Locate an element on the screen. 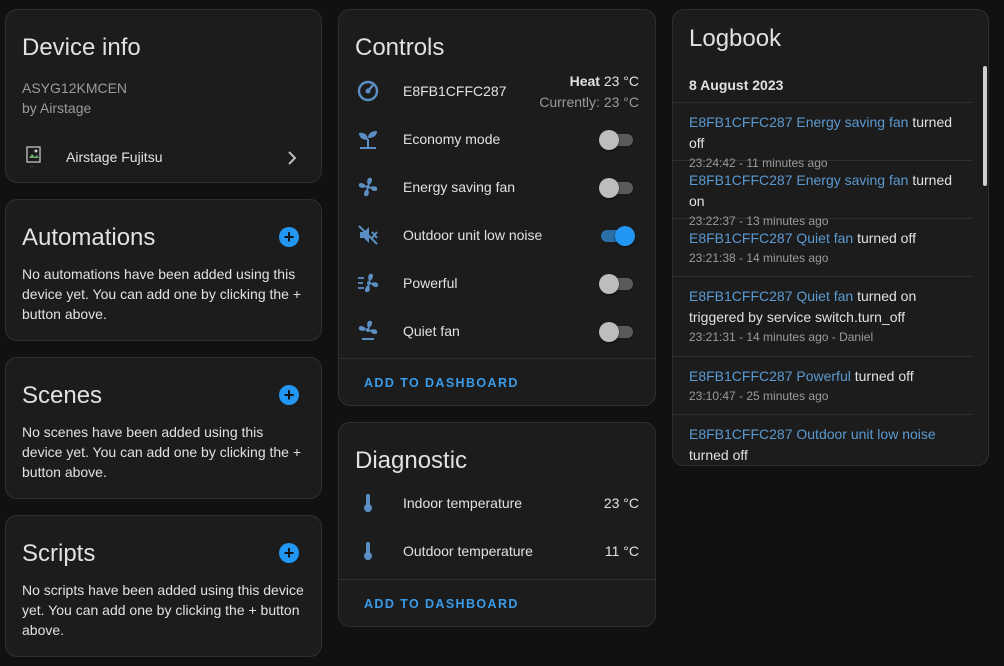 This screenshot has height=666, width=1004. log-timestamp: 23:21:38 - 14 minutes ago is located at coordinates (759, 258).